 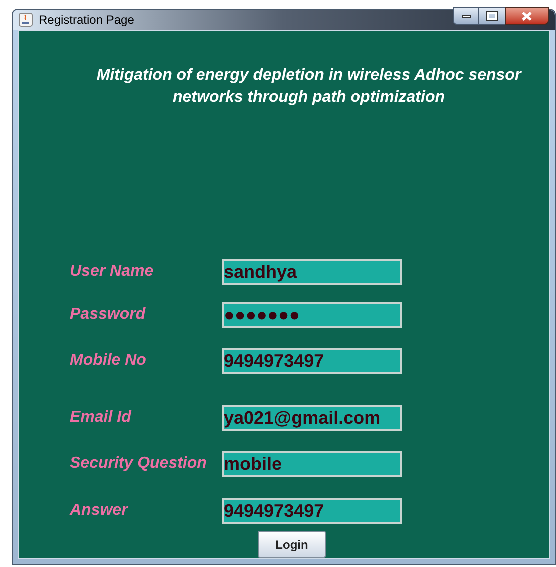 What do you see at coordinates (312, 464) in the screenshot?
I see `input-field: mobile` at bounding box center [312, 464].